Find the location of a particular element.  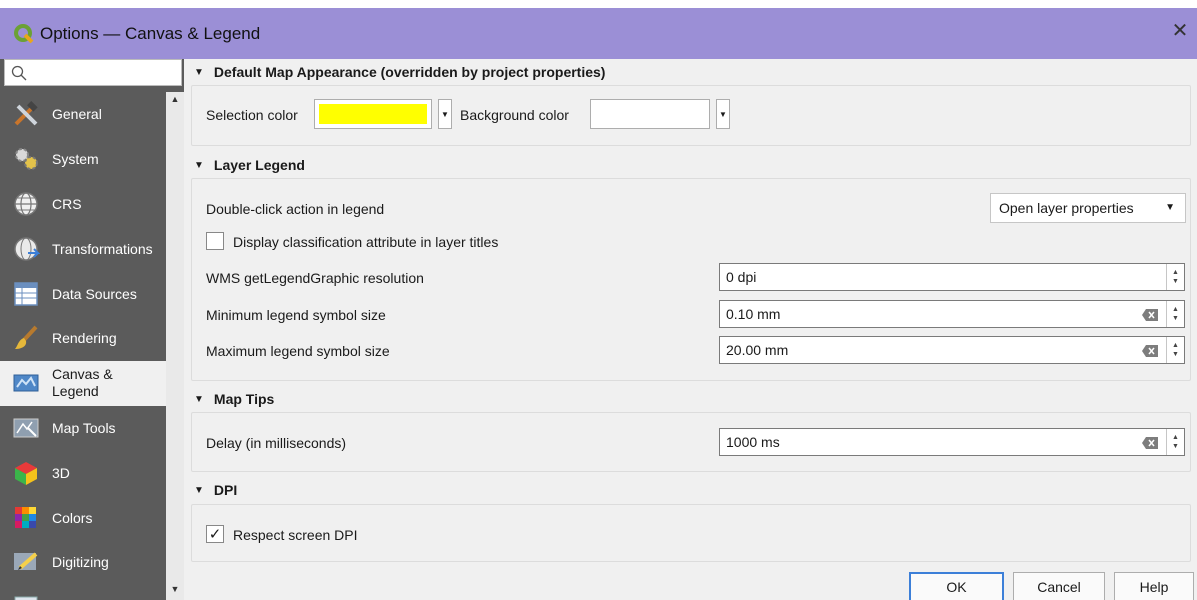

selection-color-button is located at coordinates (373, 114).